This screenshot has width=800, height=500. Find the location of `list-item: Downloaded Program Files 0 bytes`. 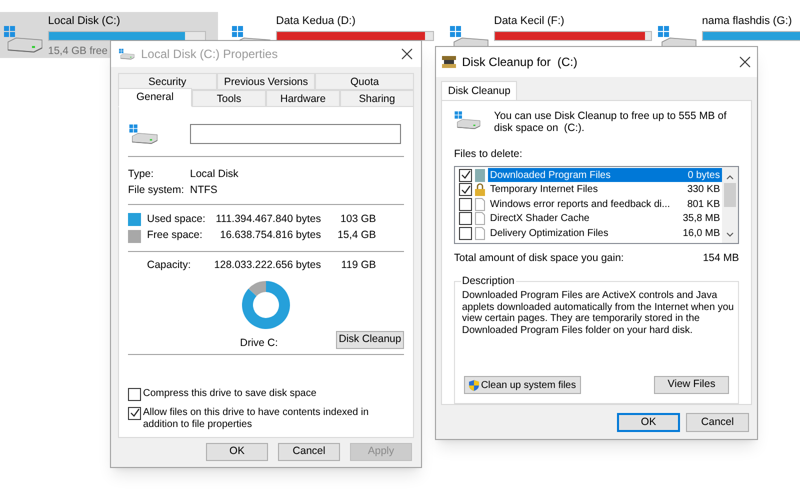

list-item: Downloaded Program Files 0 bytes is located at coordinates (605, 175).